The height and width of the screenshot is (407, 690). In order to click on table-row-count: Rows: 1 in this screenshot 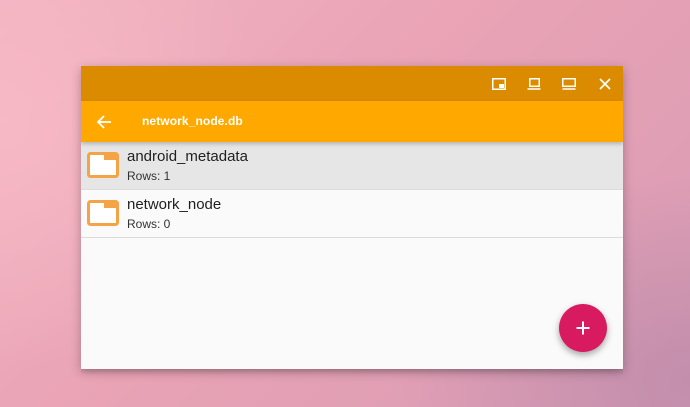, I will do `click(149, 176)`.